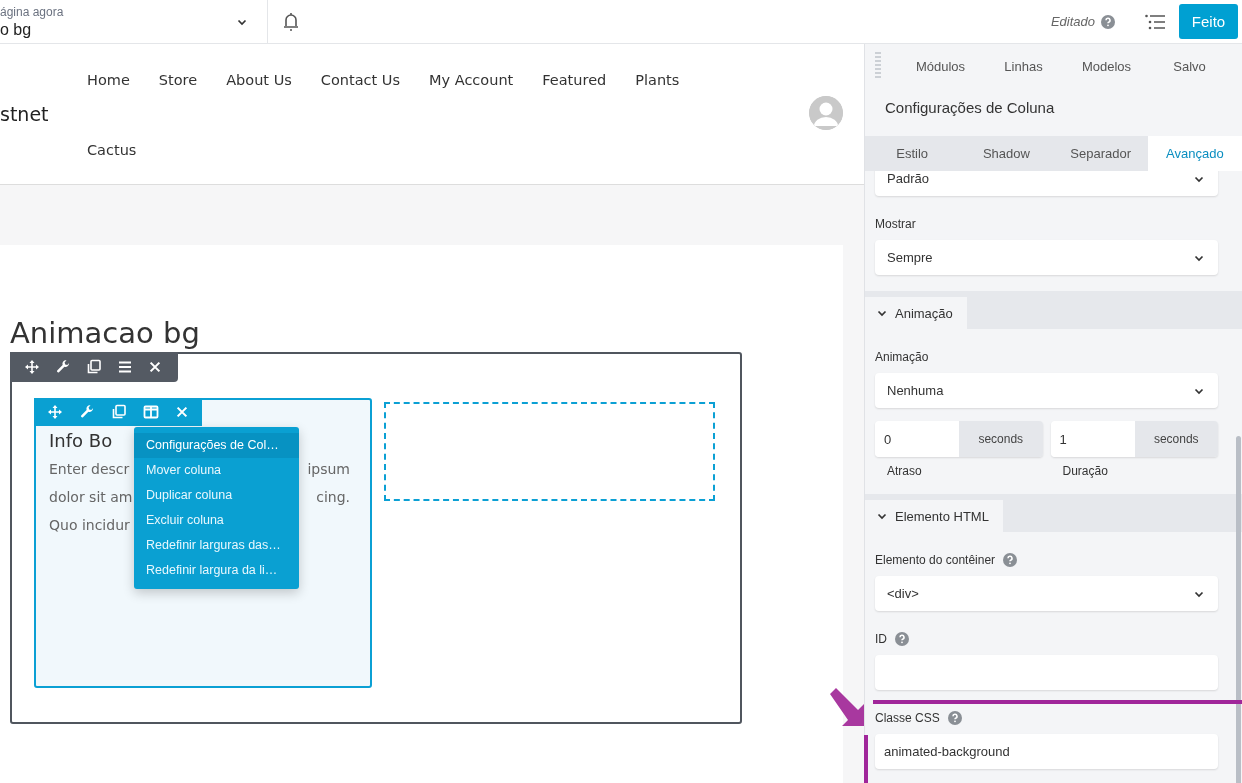 The height and width of the screenshot is (783, 1242). Describe the element at coordinates (878, 66) in the screenshot. I see `drag-handle` at that location.